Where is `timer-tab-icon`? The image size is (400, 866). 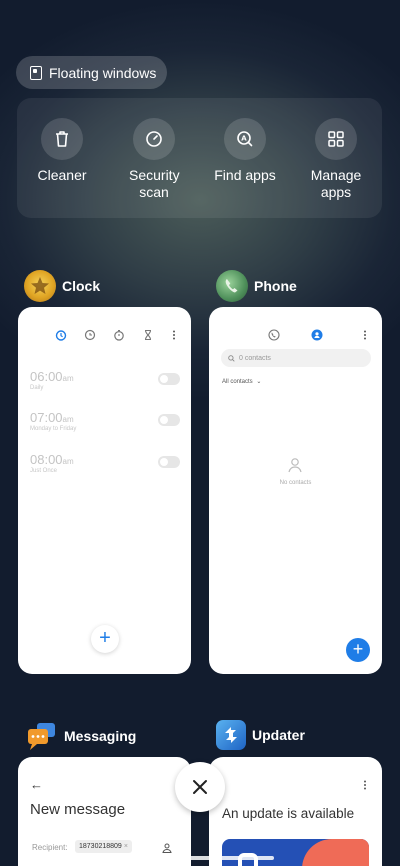
timer-tab-icon is located at coordinates (148, 335).